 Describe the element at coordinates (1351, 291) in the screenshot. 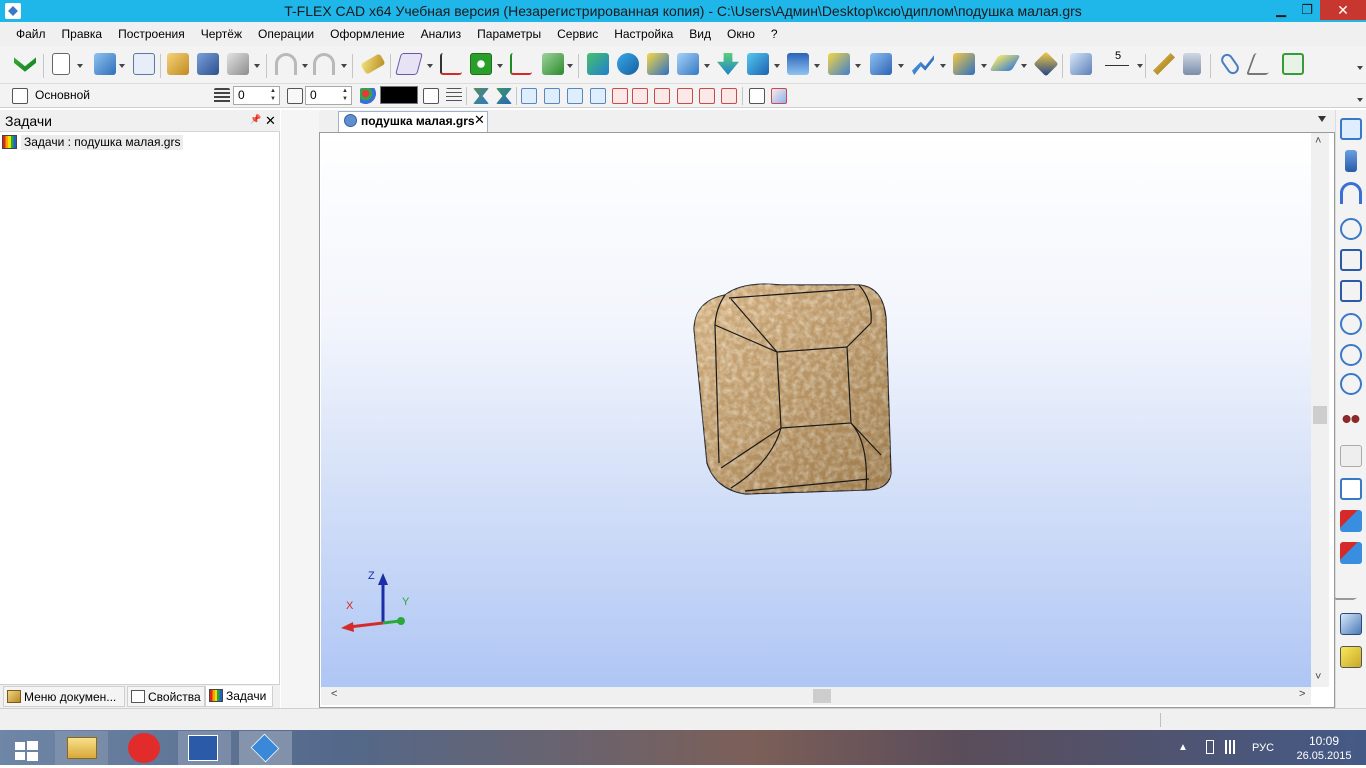

I see `zoom-page-icon` at that location.